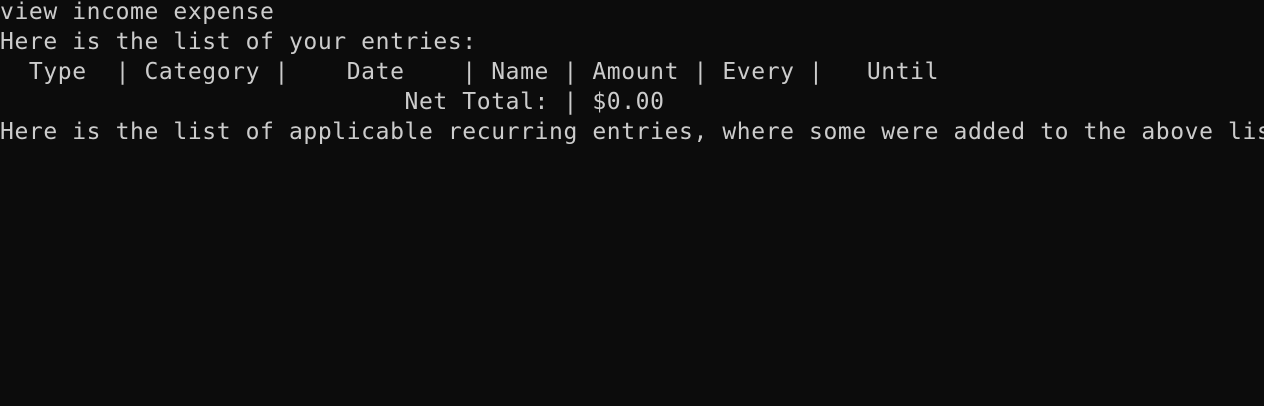  What do you see at coordinates (238, 42) in the screenshot?
I see `entries-list-heading: Here is the list of your entries:` at bounding box center [238, 42].